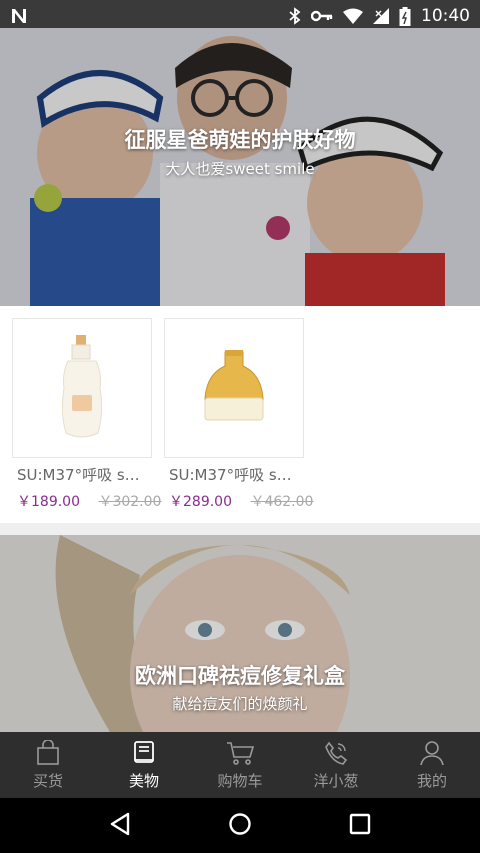 The width and height of the screenshot is (480, 853). Describe the element at coordinates (336, 753) in the screenshot. I see `phone-icon` at that location.